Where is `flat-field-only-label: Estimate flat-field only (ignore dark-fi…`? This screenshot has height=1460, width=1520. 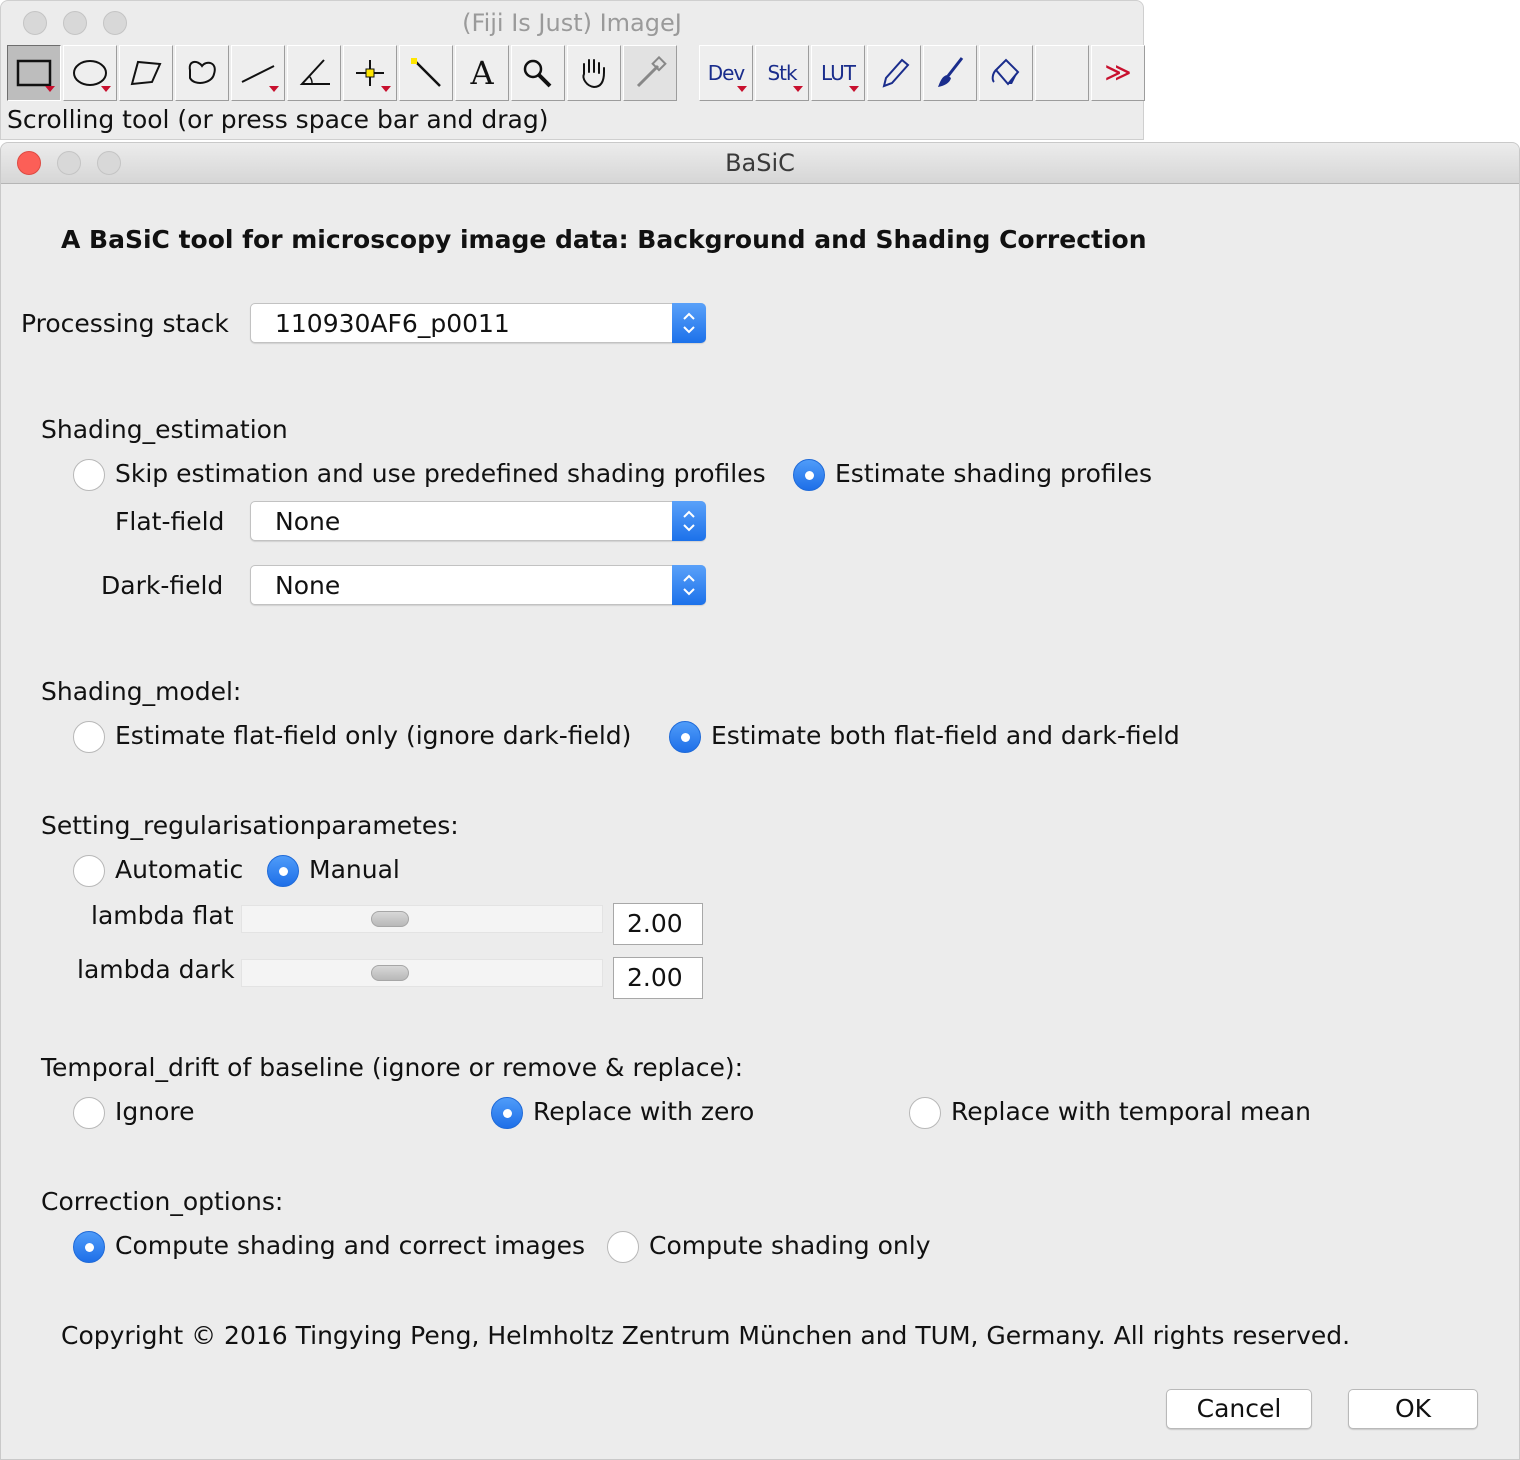 flat-field-only-label: Estimate flat-field only (ignore dark-fi… is located at coordinates (373, 735).